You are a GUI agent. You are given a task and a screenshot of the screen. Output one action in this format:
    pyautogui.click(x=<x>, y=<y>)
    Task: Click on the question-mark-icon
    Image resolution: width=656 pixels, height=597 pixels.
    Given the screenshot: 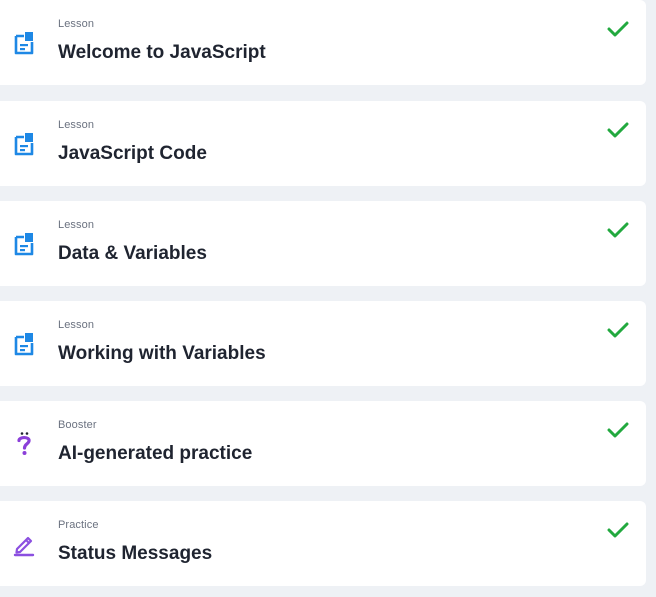 What is the action you would take?
    pyautogui.click(x=24, y=444)
    